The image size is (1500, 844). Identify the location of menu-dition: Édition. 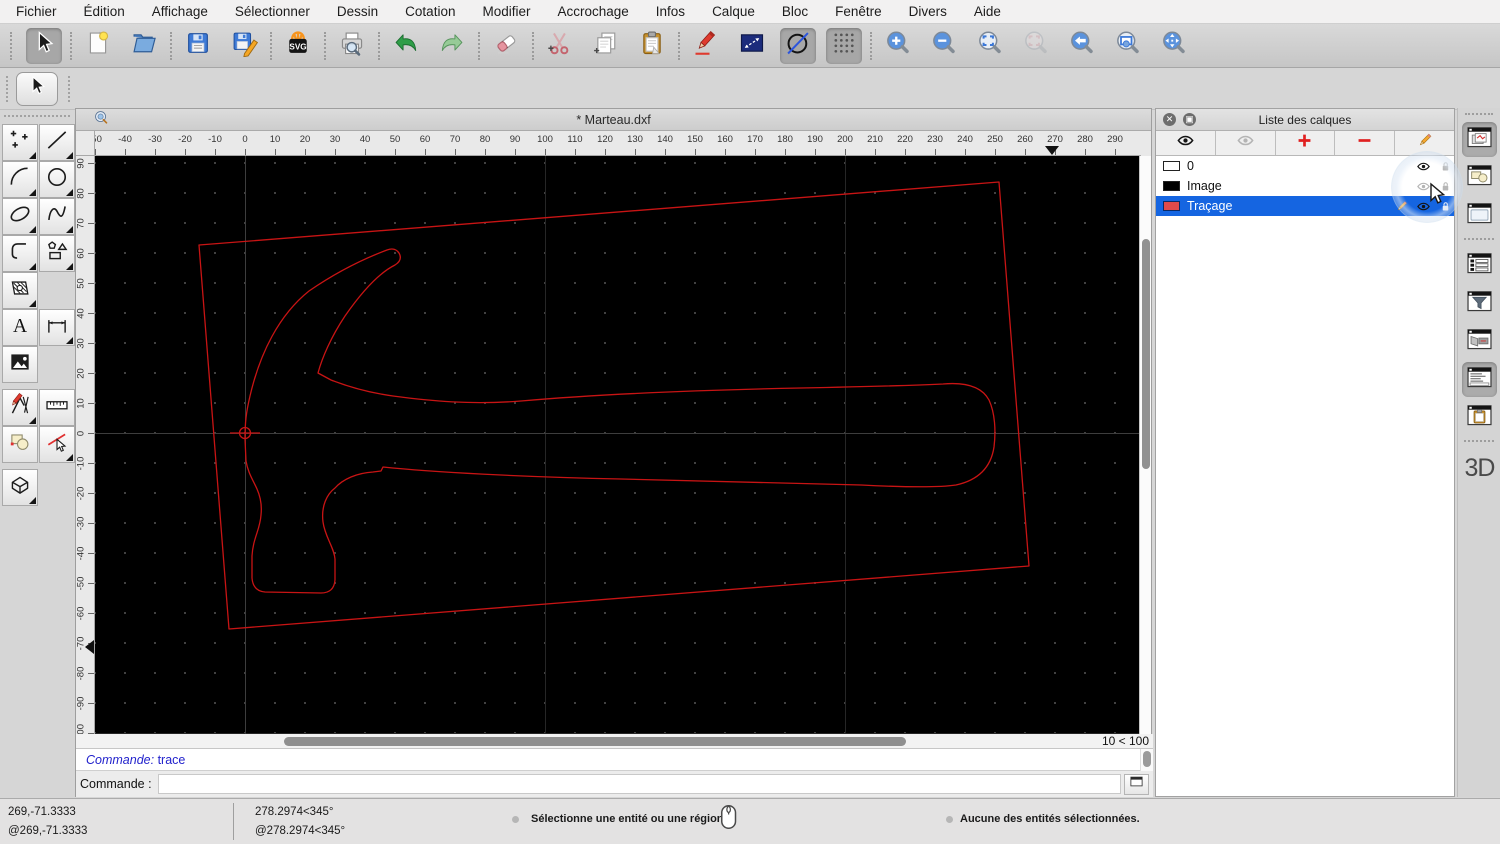
(104, 11).